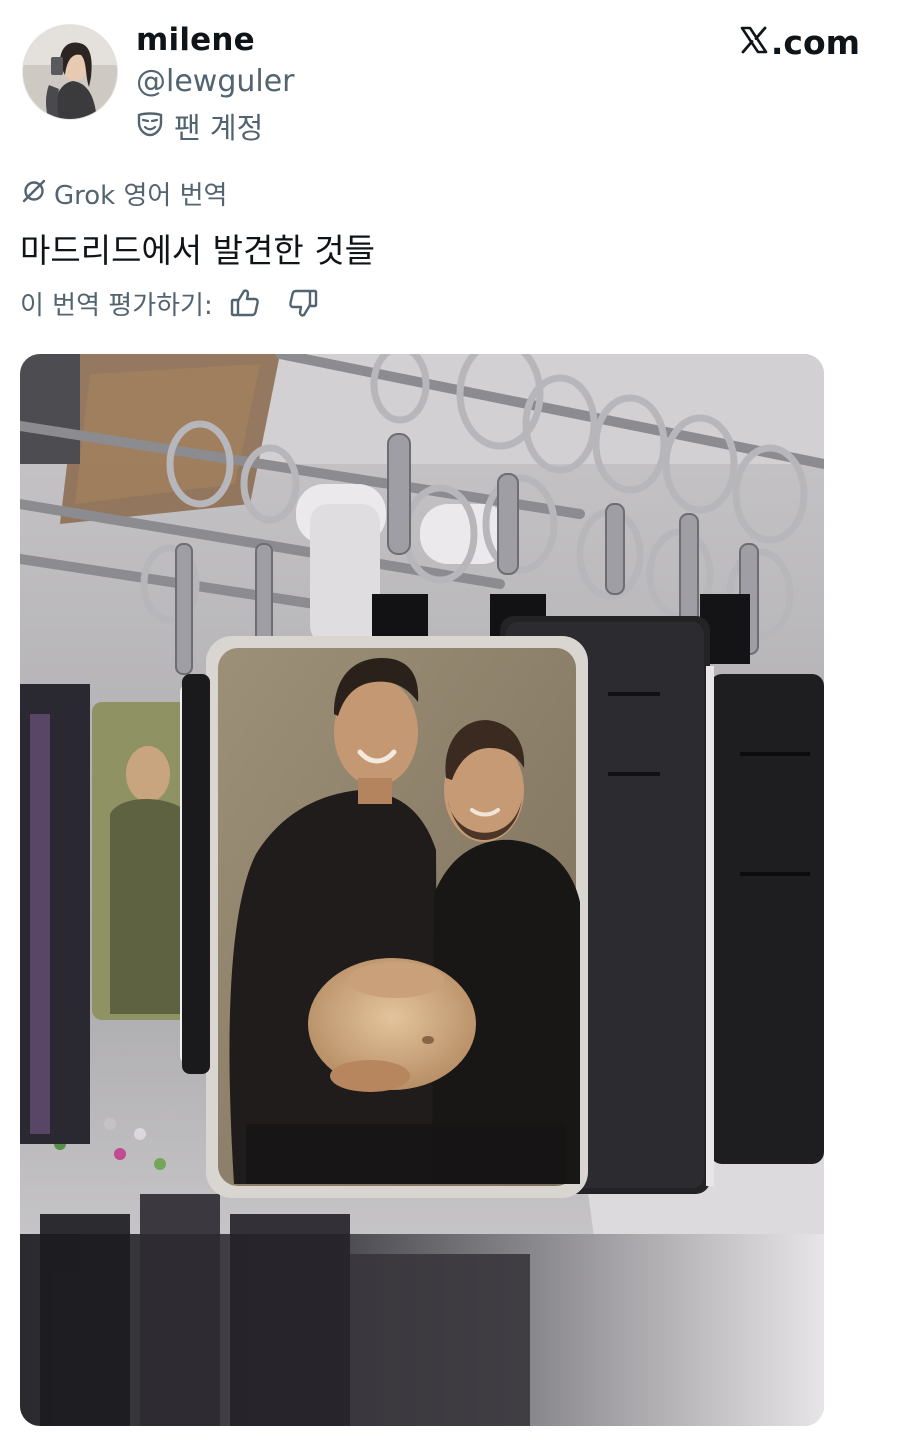  Describe the element at coordinates (215, 81) in the screenshot. I see `user-handle: @lewguler` at that location.